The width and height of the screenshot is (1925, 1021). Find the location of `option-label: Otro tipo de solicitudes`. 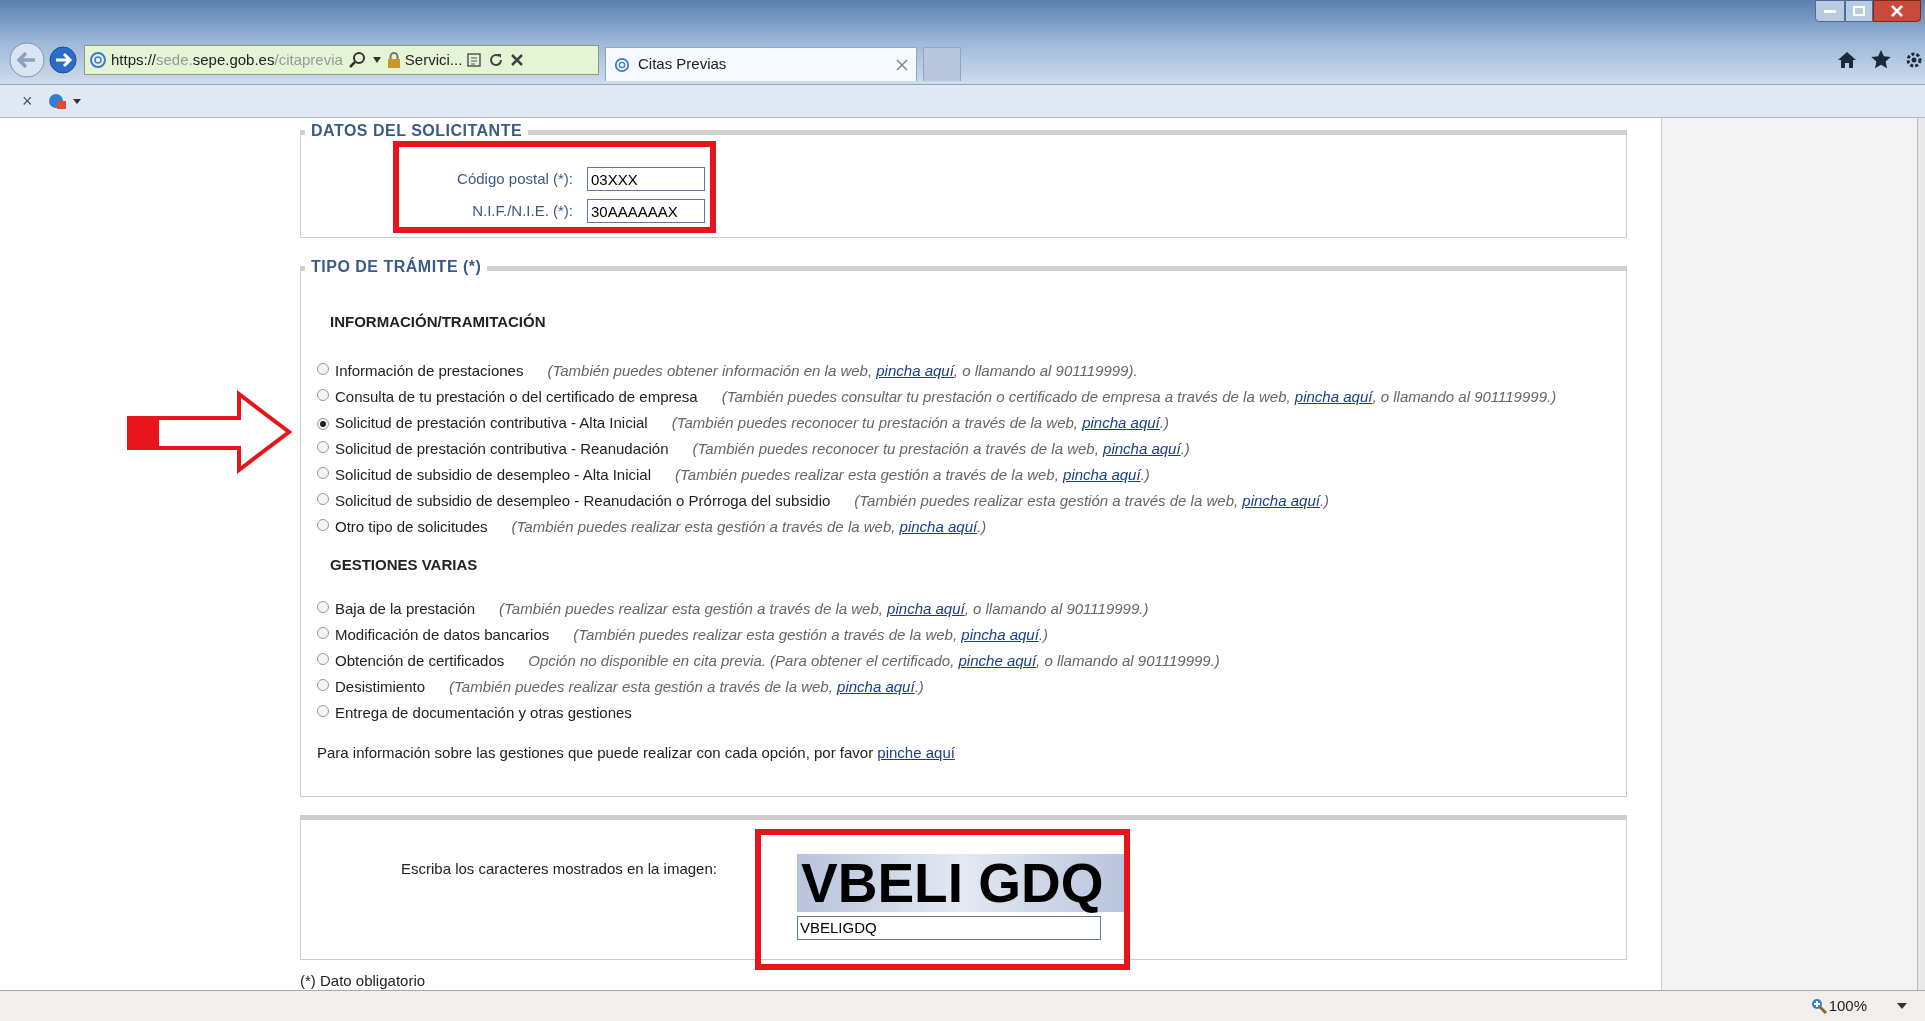

option-label: Otro tipo de solicitudes is located at coordinates (411, 526).